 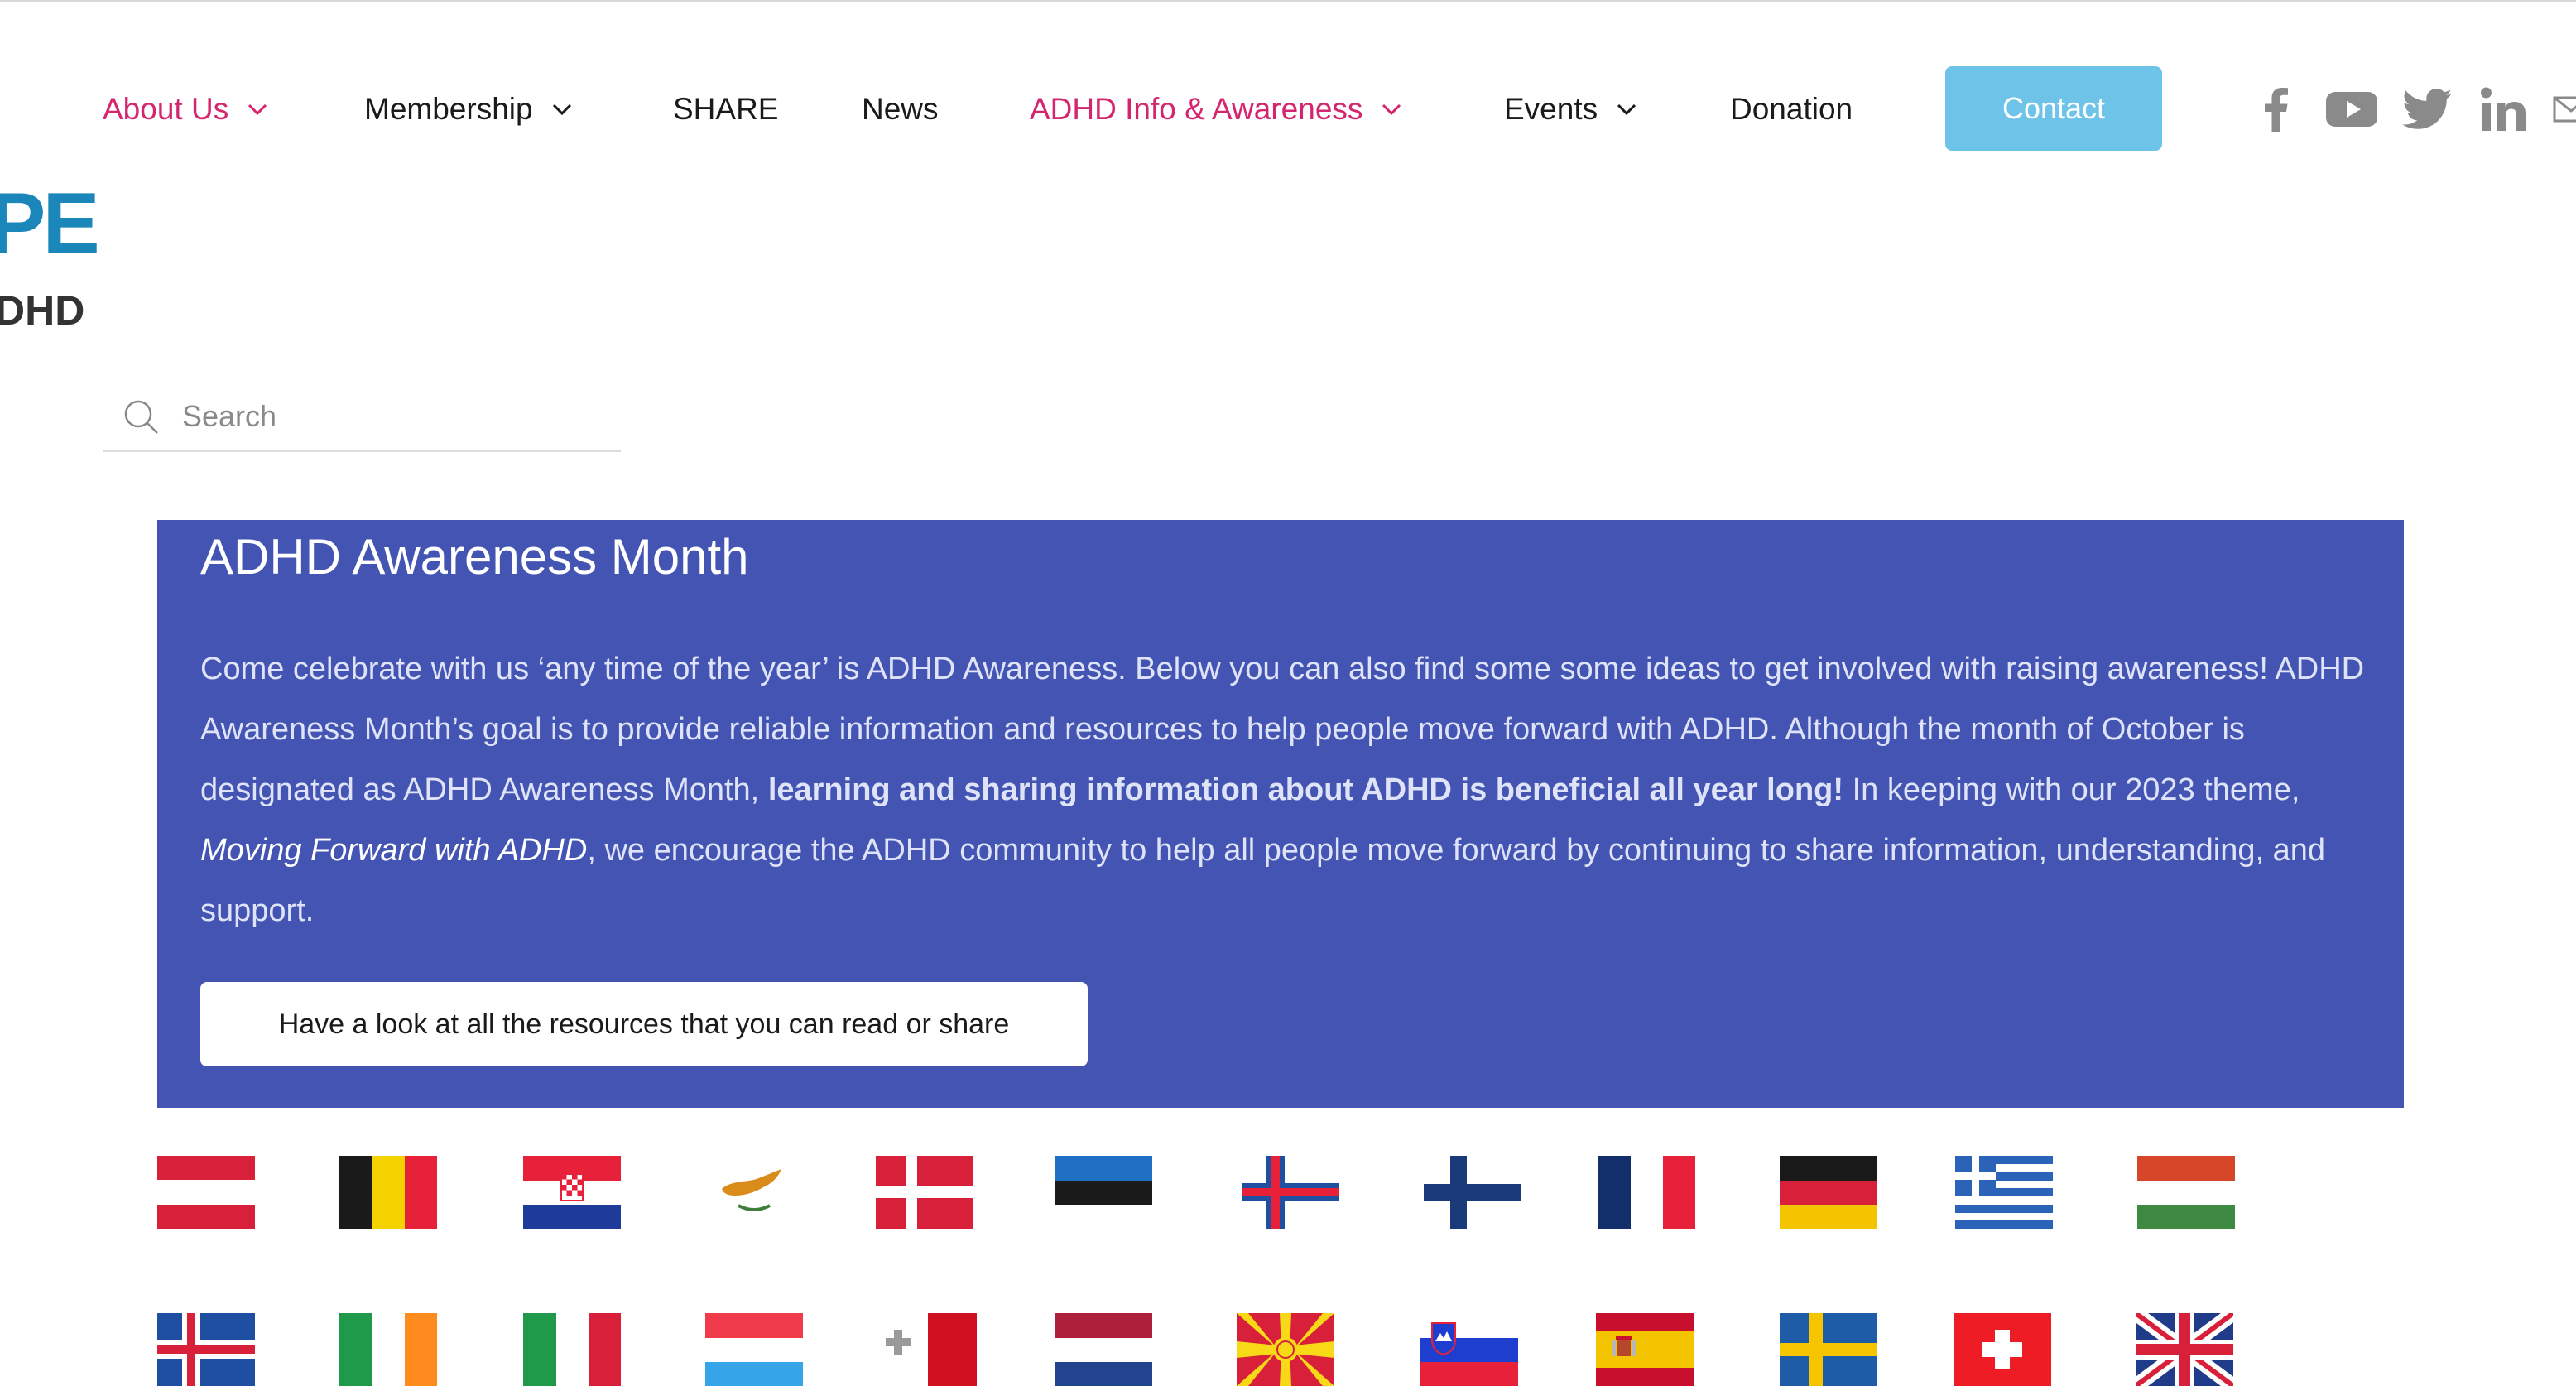 I want to click on flag-estonia, so click(x=1103, y=1192).